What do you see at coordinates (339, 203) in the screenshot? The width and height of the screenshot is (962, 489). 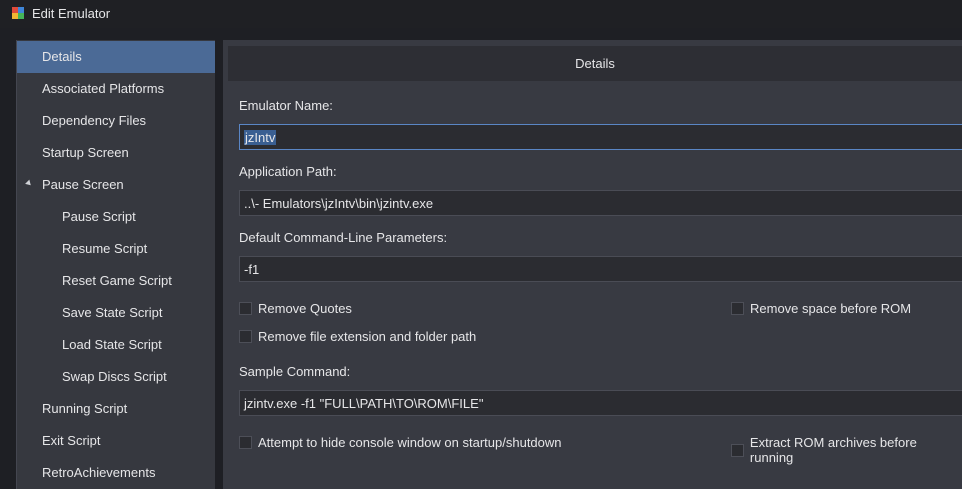 I see `application-path-value: ..\- Emulators\jzIntv\bin\jzintv.exe` at bounding box center [339, 203].